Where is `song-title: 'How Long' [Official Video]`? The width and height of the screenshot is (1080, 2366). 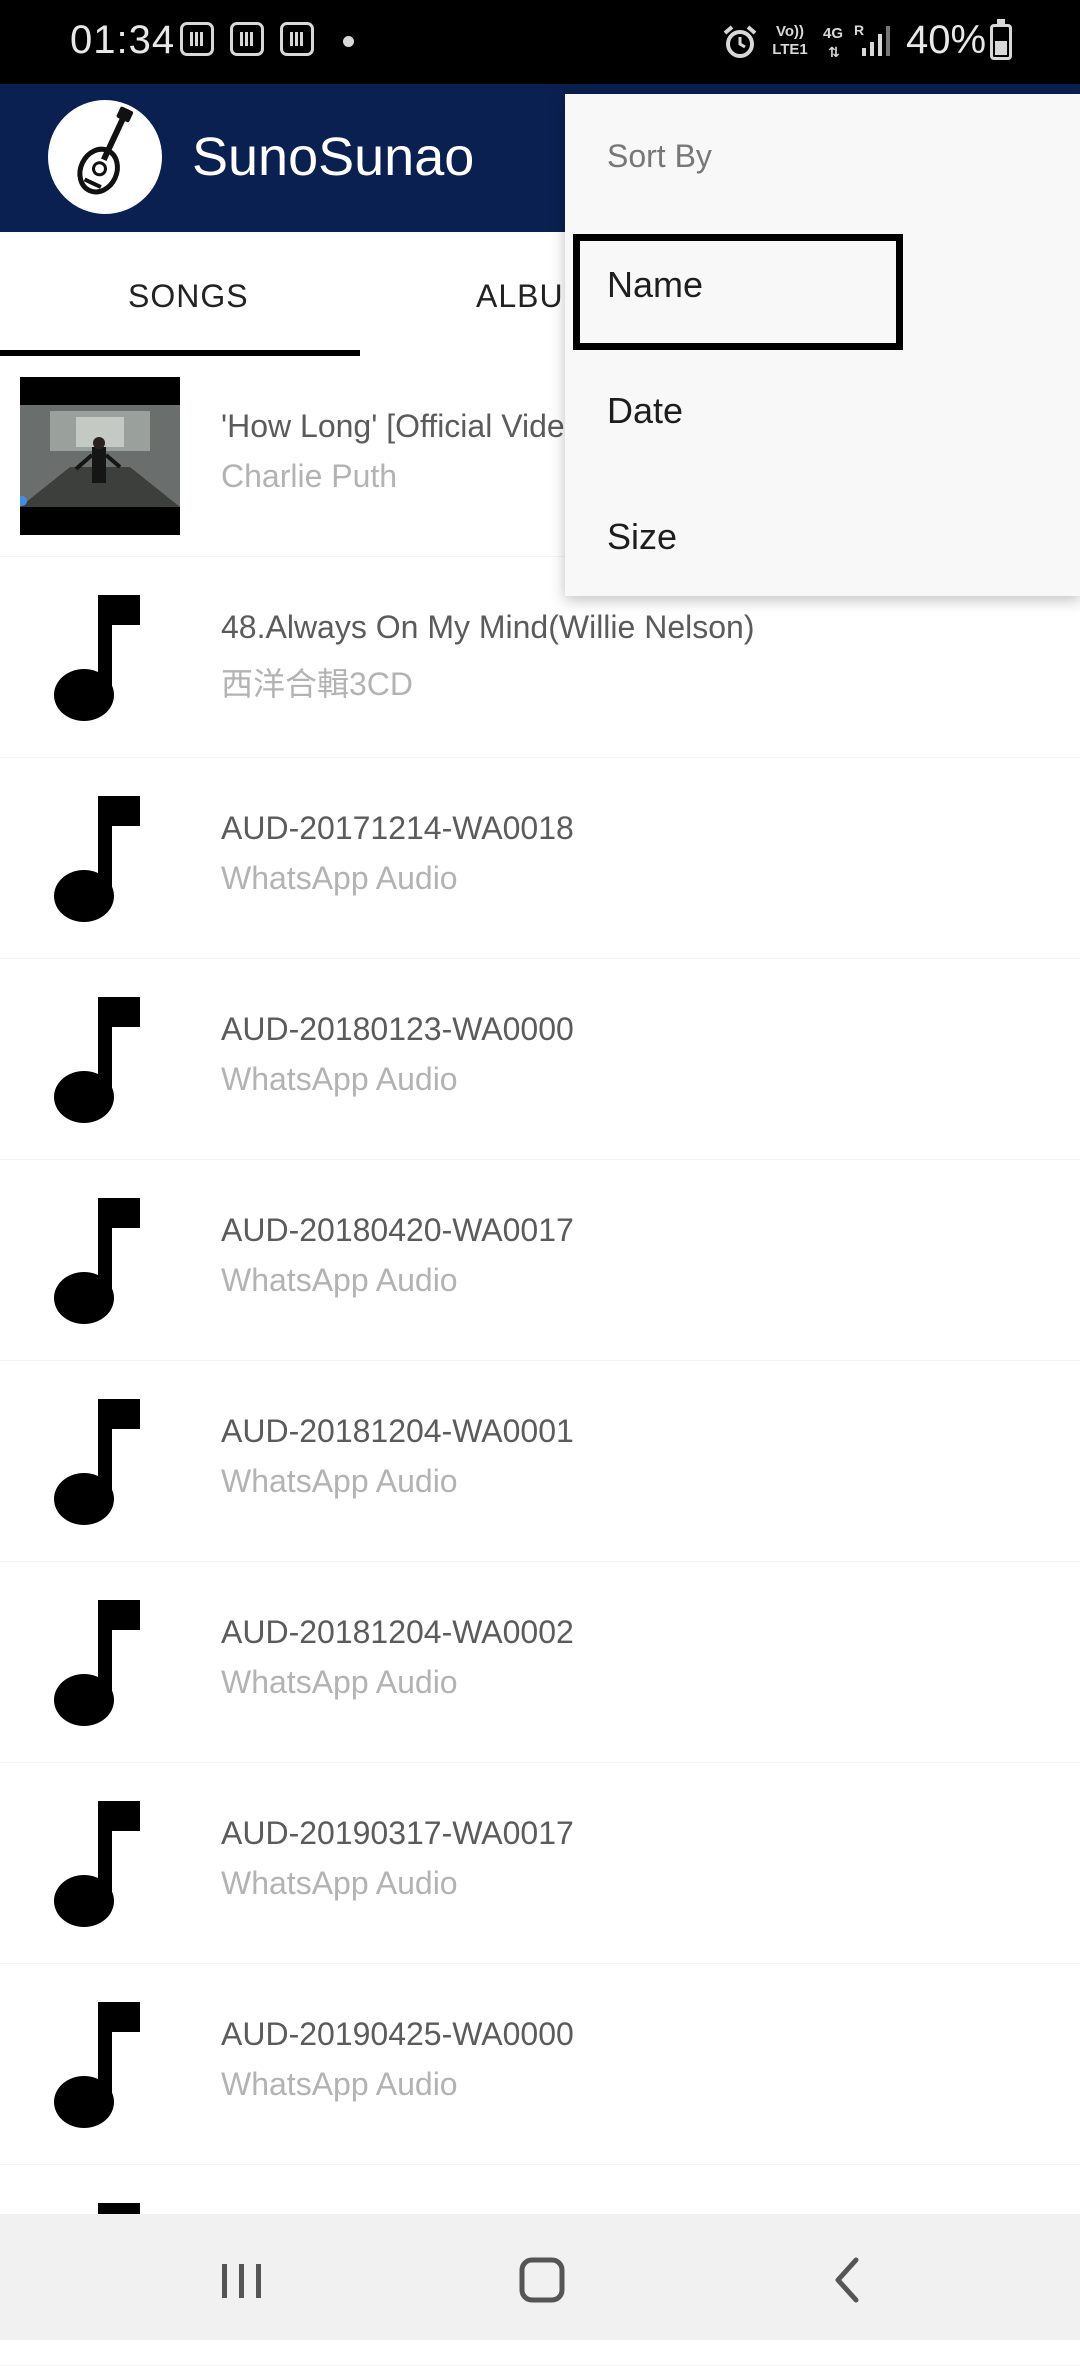
song-title: 'How Long' [Official Video] is located at coordinates (406, 426).